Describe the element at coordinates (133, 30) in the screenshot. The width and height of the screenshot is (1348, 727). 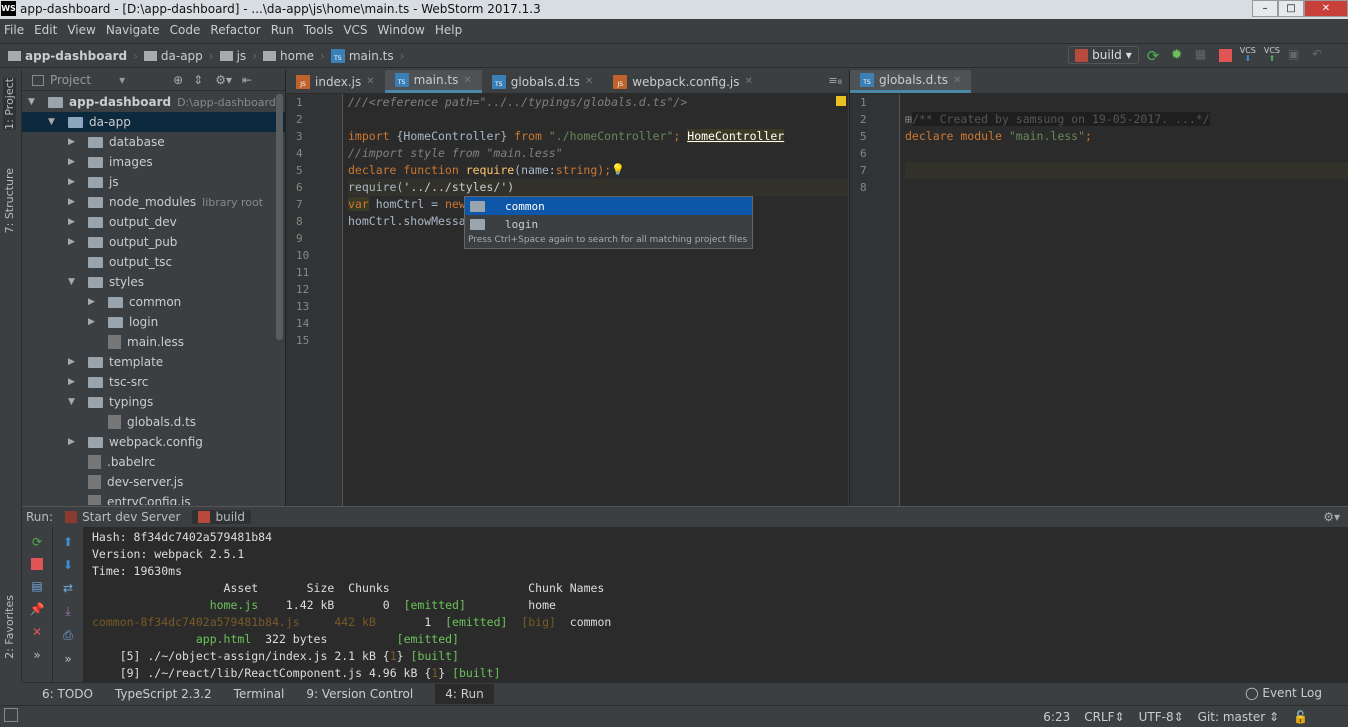
I see `menu-navigate: Navigate` at that location.